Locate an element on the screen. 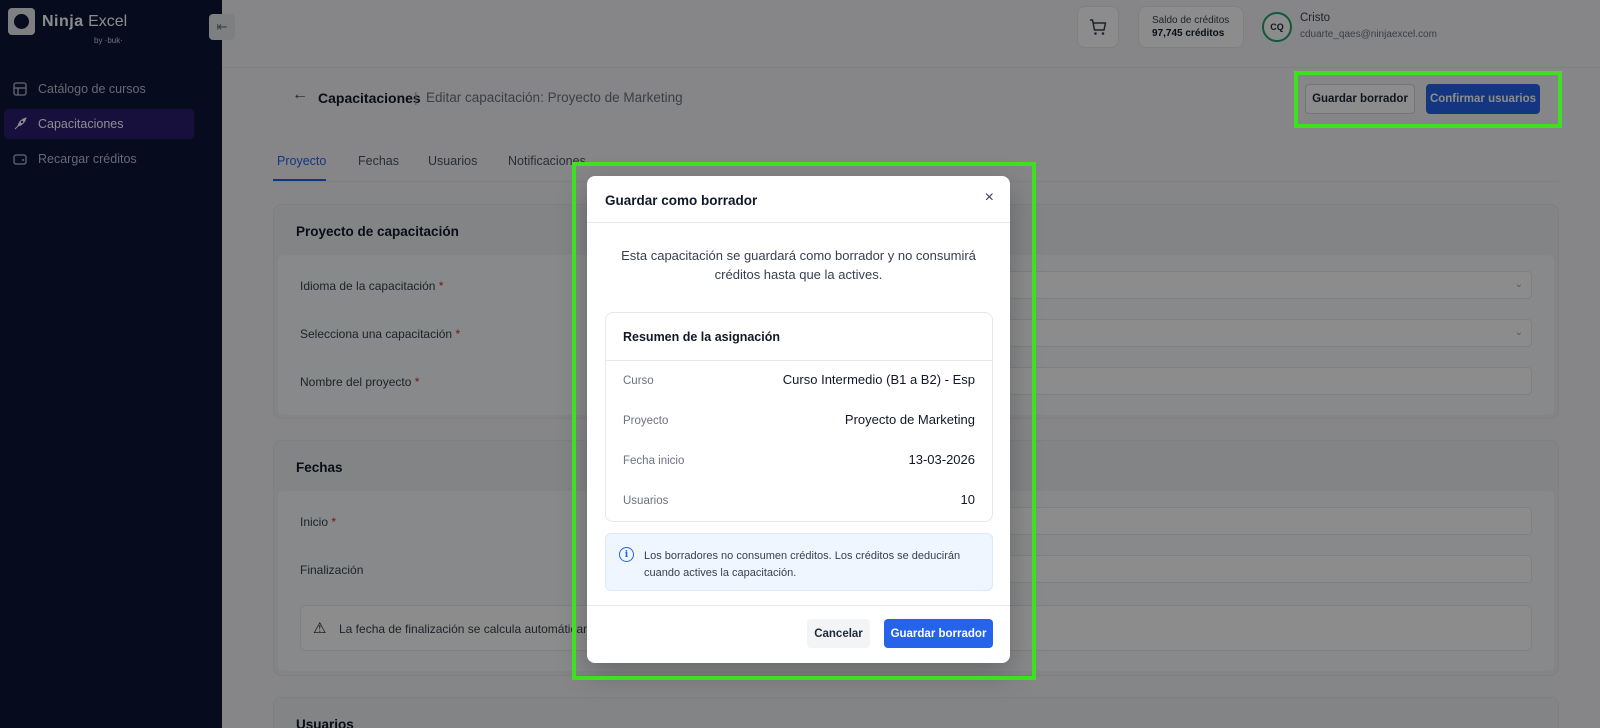 This screenshot has height=728, width=1600. summary-label: Fecha inicio is located at coordinates (654, 461).